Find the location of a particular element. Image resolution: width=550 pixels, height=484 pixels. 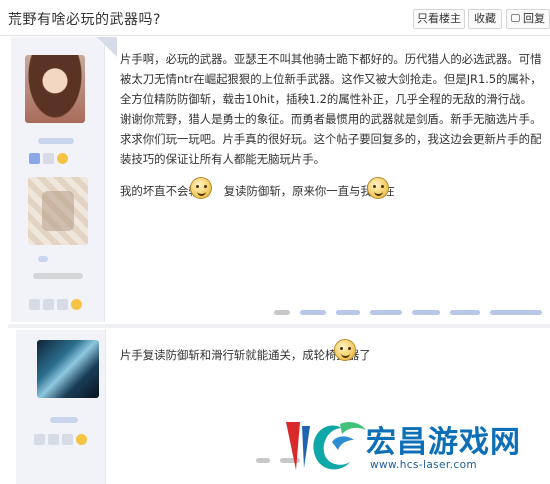

floor-divider is located at coordinates (279, 326).